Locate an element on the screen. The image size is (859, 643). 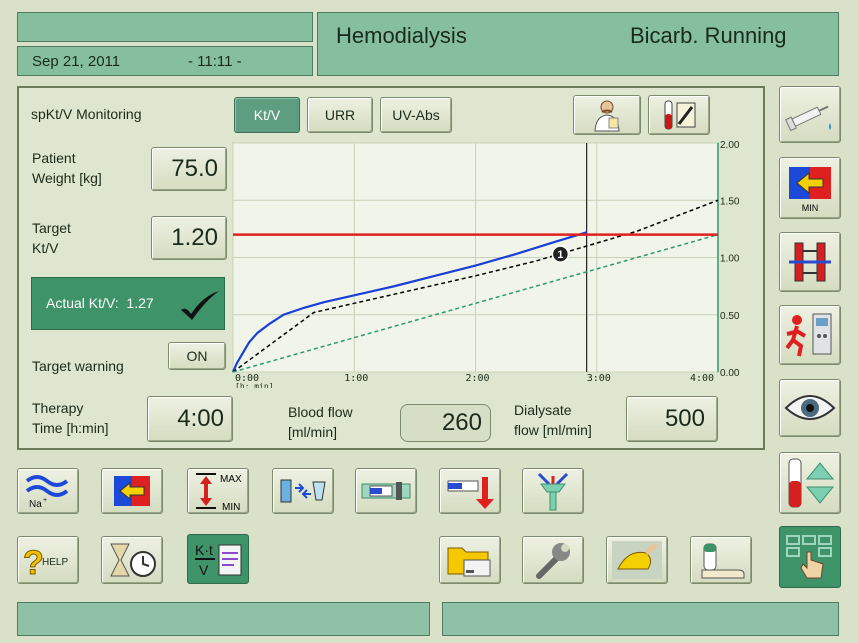
cleaning-button is located at coordinates (637, 560).